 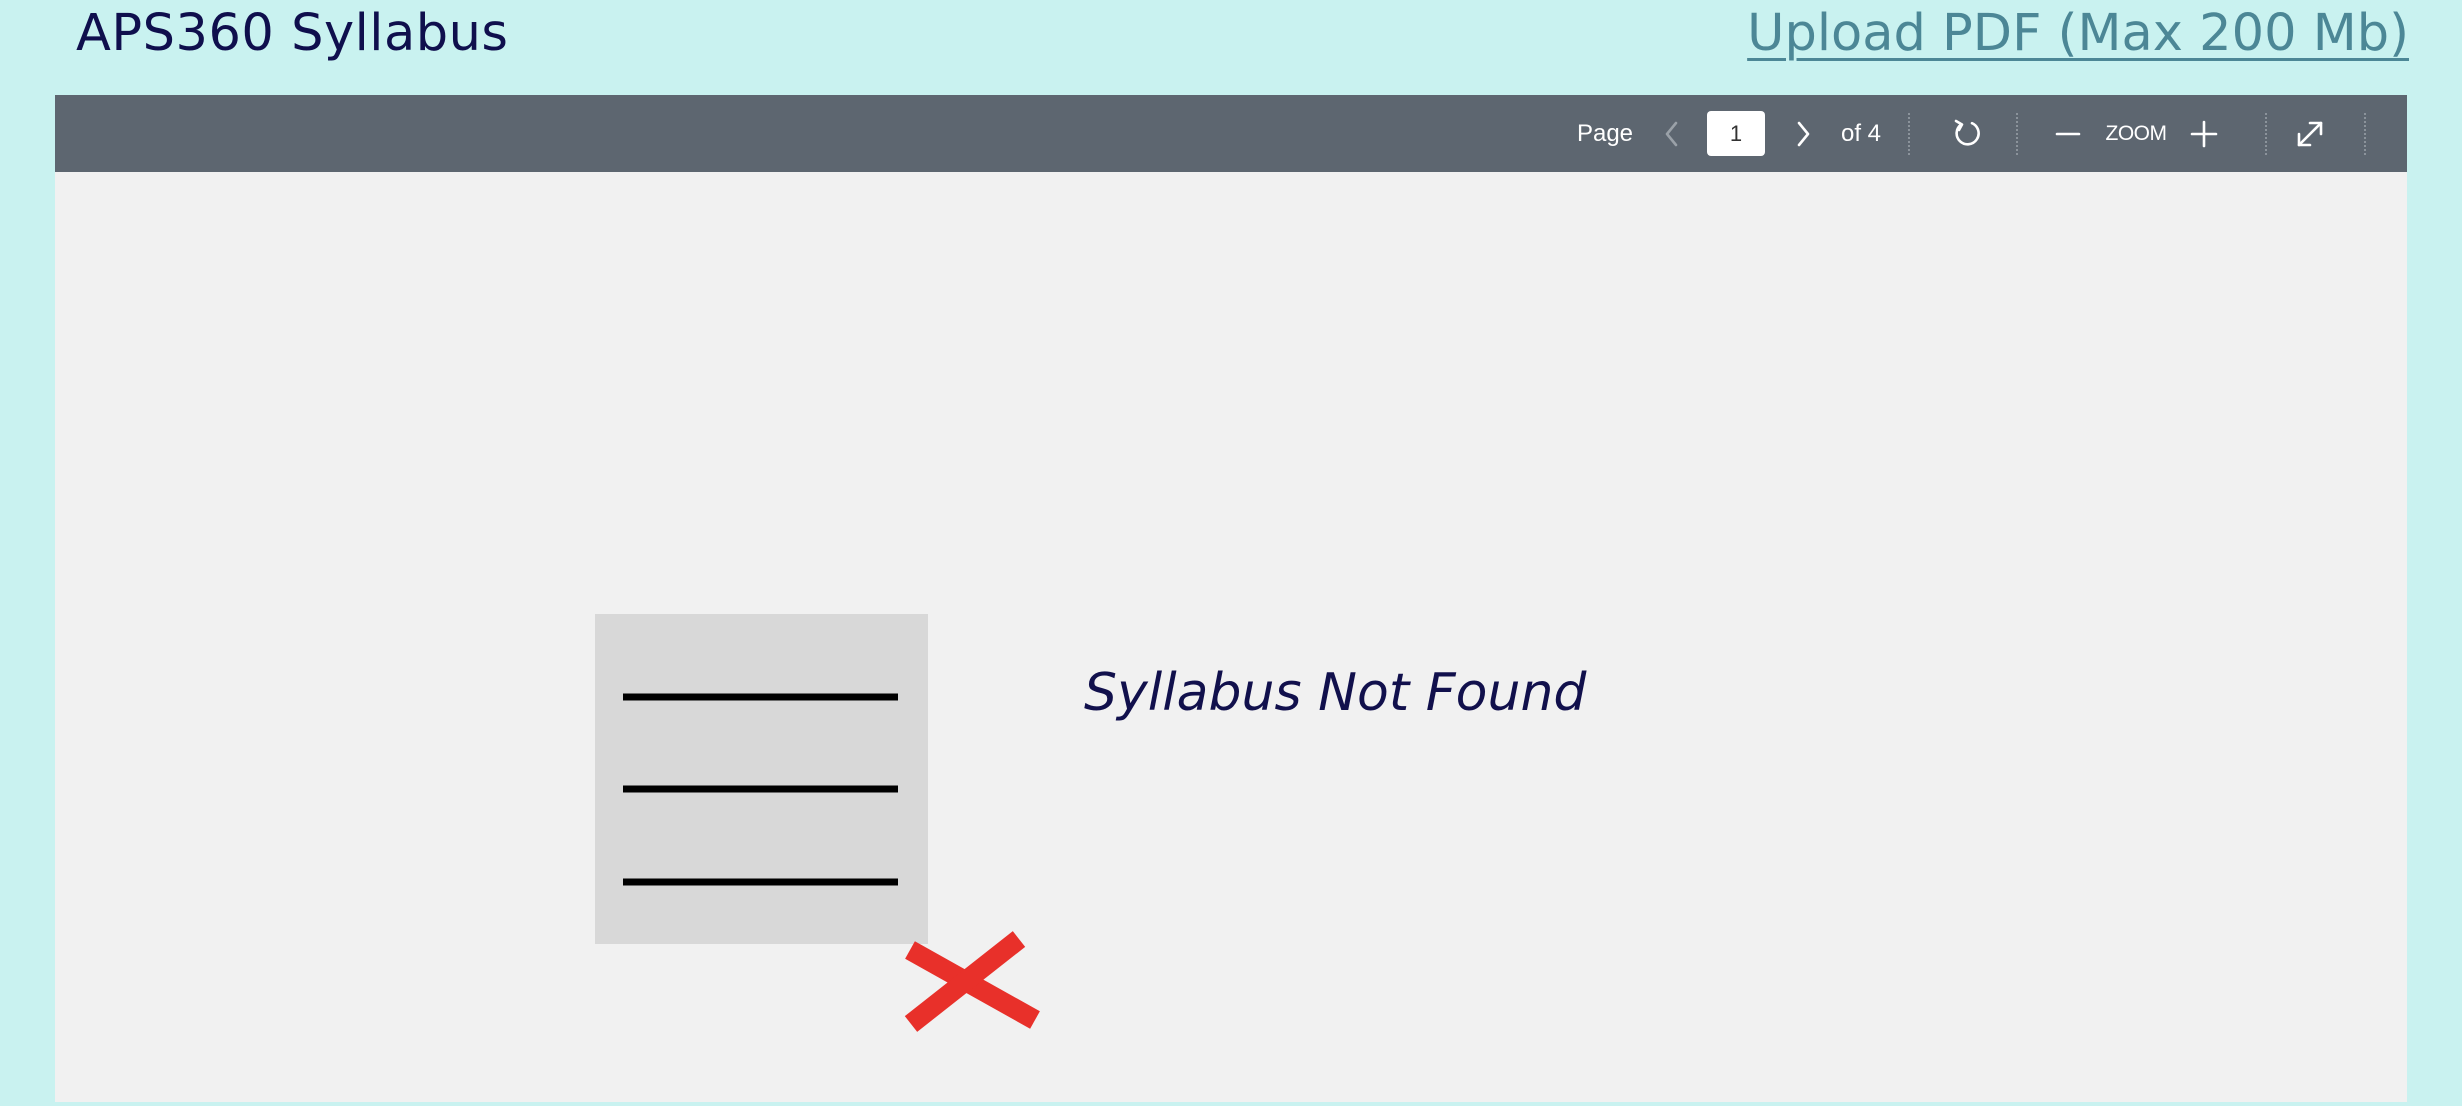 I want to click on page-label: Page, so click(x=1605, y=133).